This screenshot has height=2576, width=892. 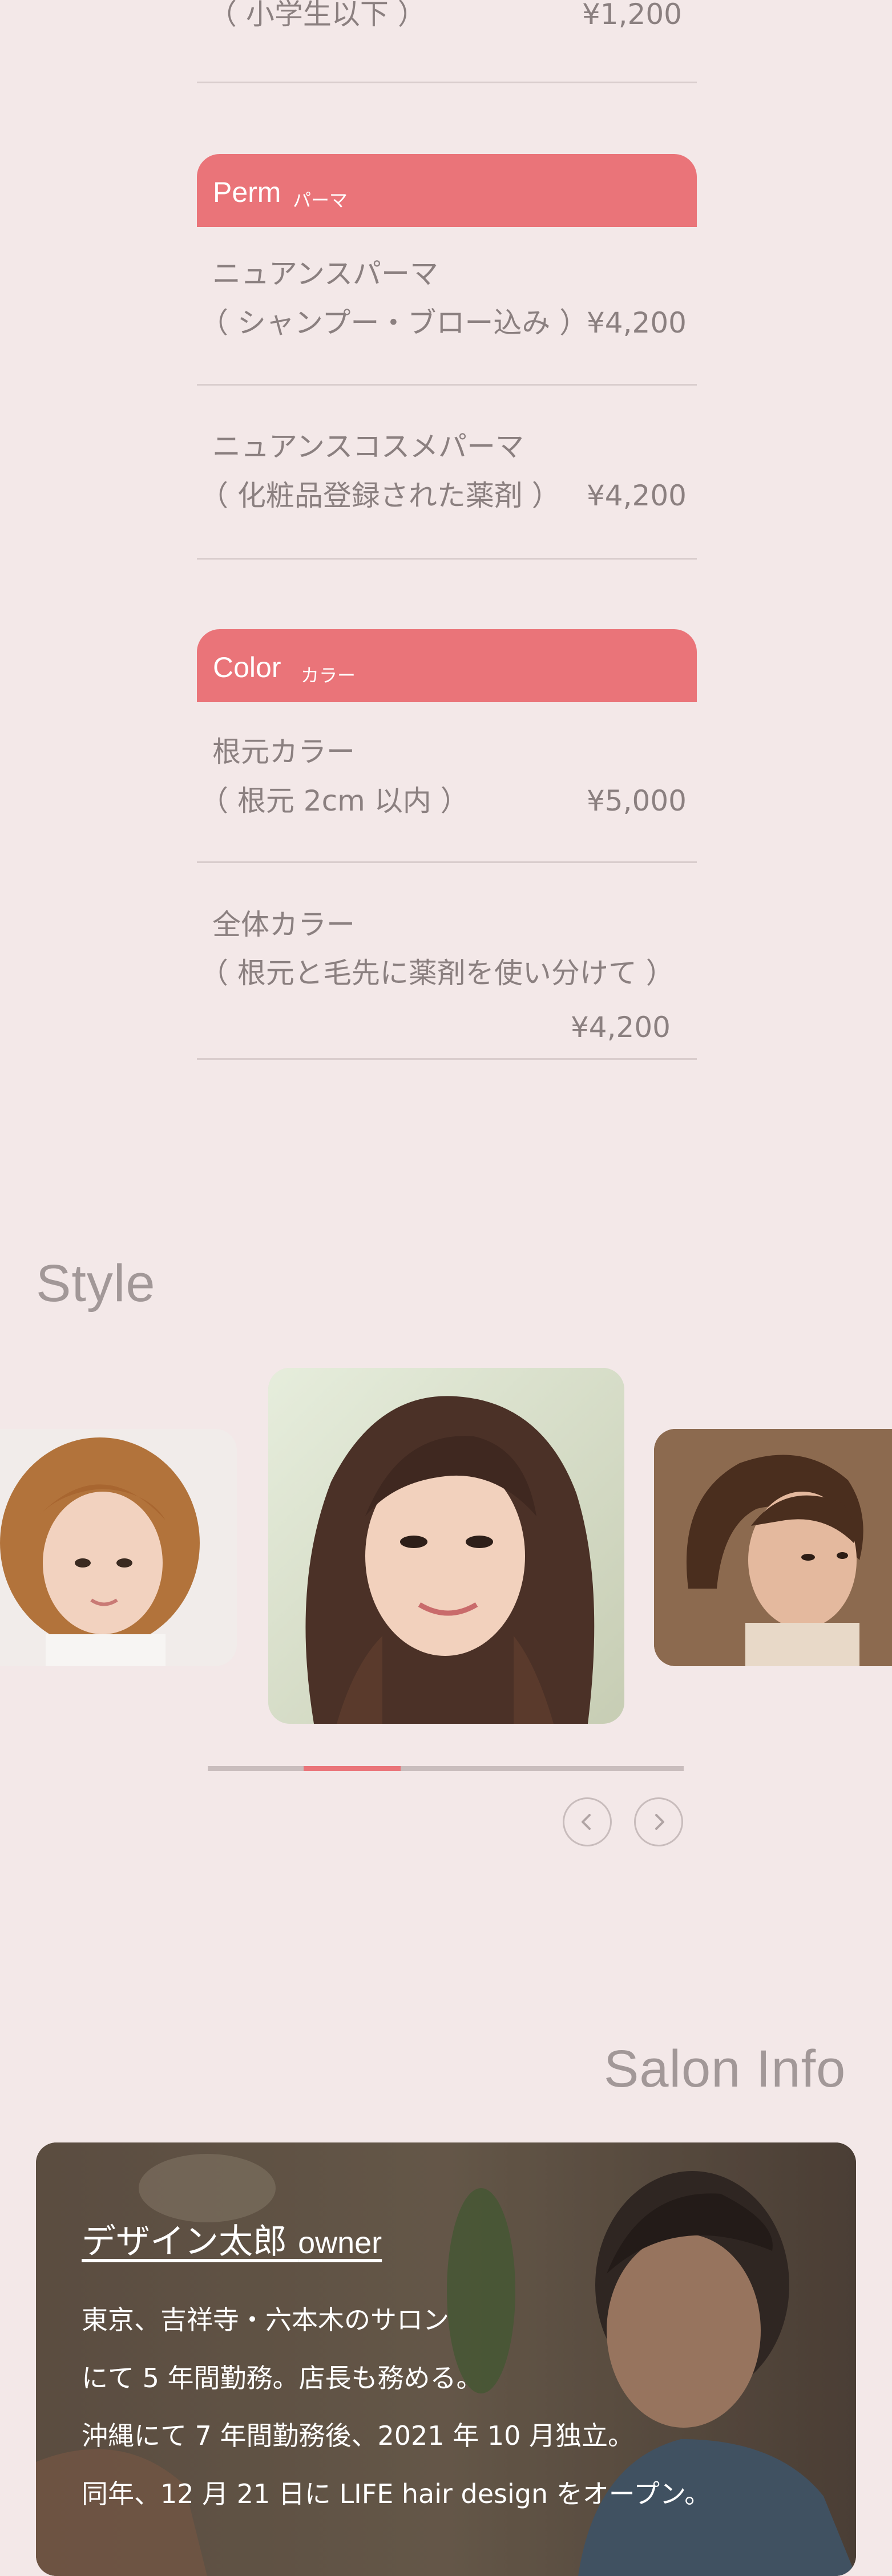 What do you see at coordinates (265, 2319) in the screenshot?
I see `owner-bio-line: 東京、吉祥寺・六本木のサロン` at bounding box center [265, 2319].